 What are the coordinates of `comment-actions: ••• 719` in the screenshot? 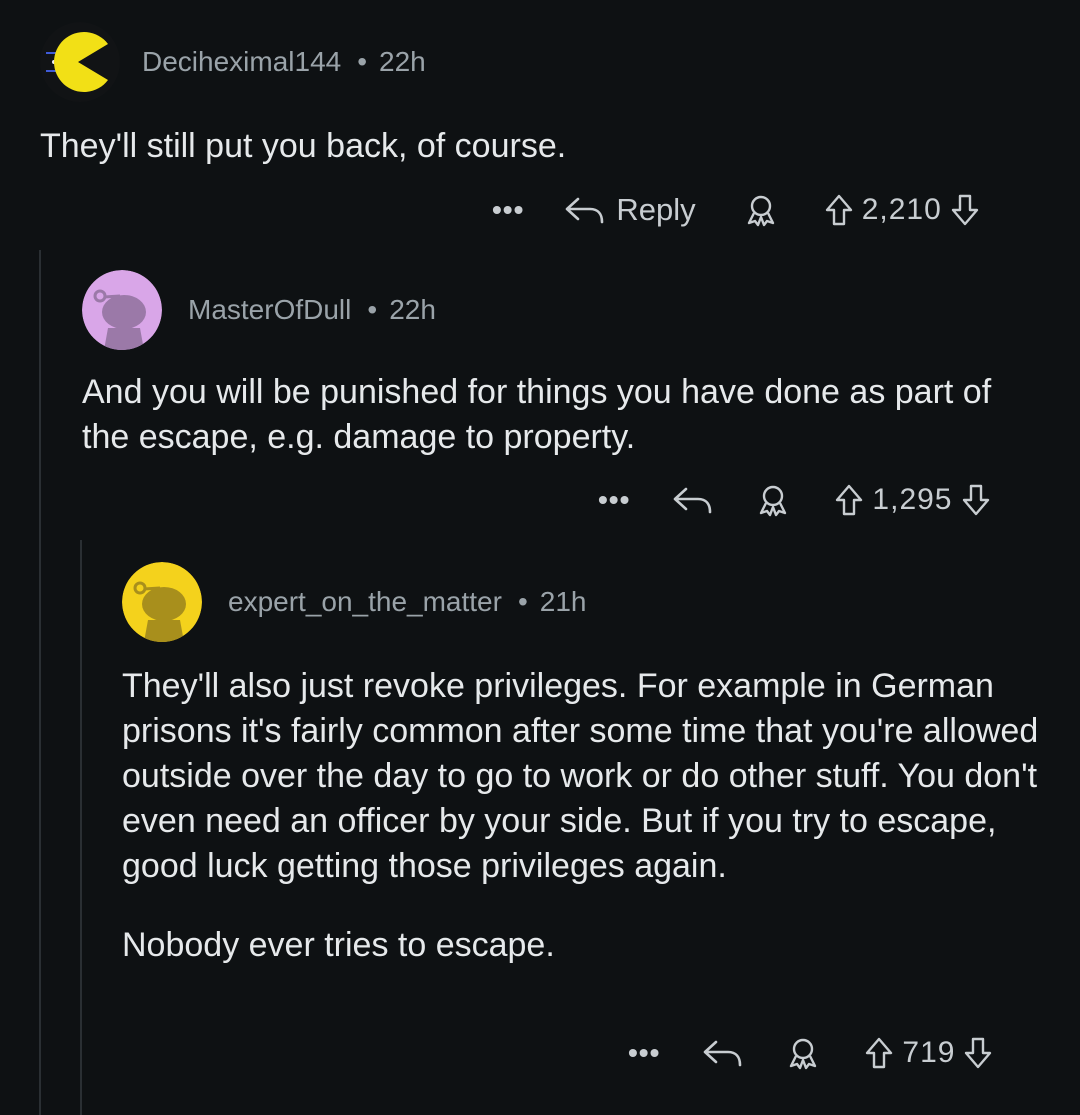 It's located at (810, 1053).